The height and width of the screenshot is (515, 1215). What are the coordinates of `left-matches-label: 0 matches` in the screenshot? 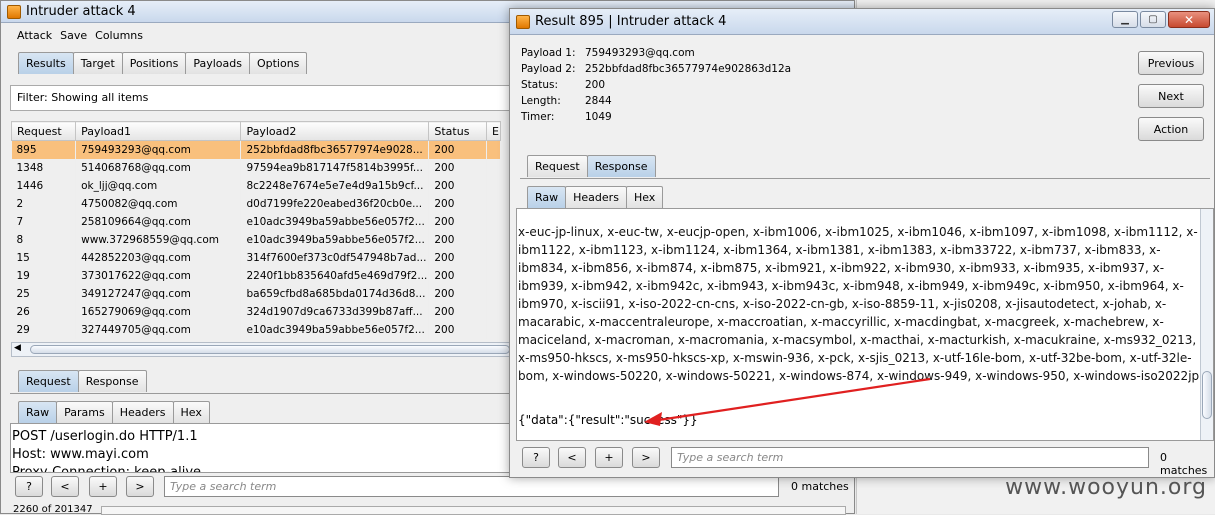 It's located at (820, 486).